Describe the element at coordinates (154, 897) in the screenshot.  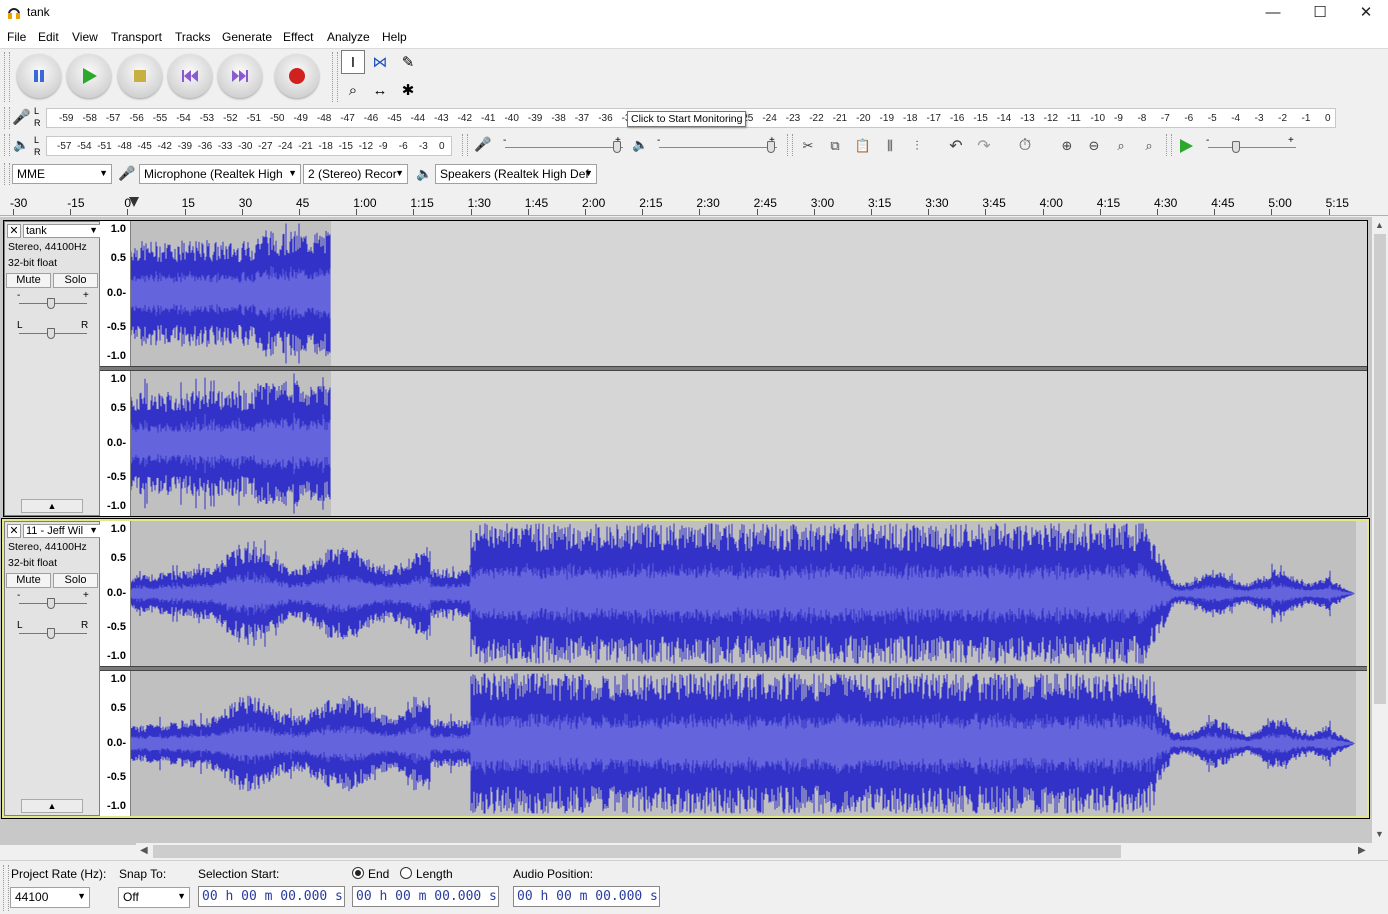
I see `snap-to-select: Off ▼` at that location.